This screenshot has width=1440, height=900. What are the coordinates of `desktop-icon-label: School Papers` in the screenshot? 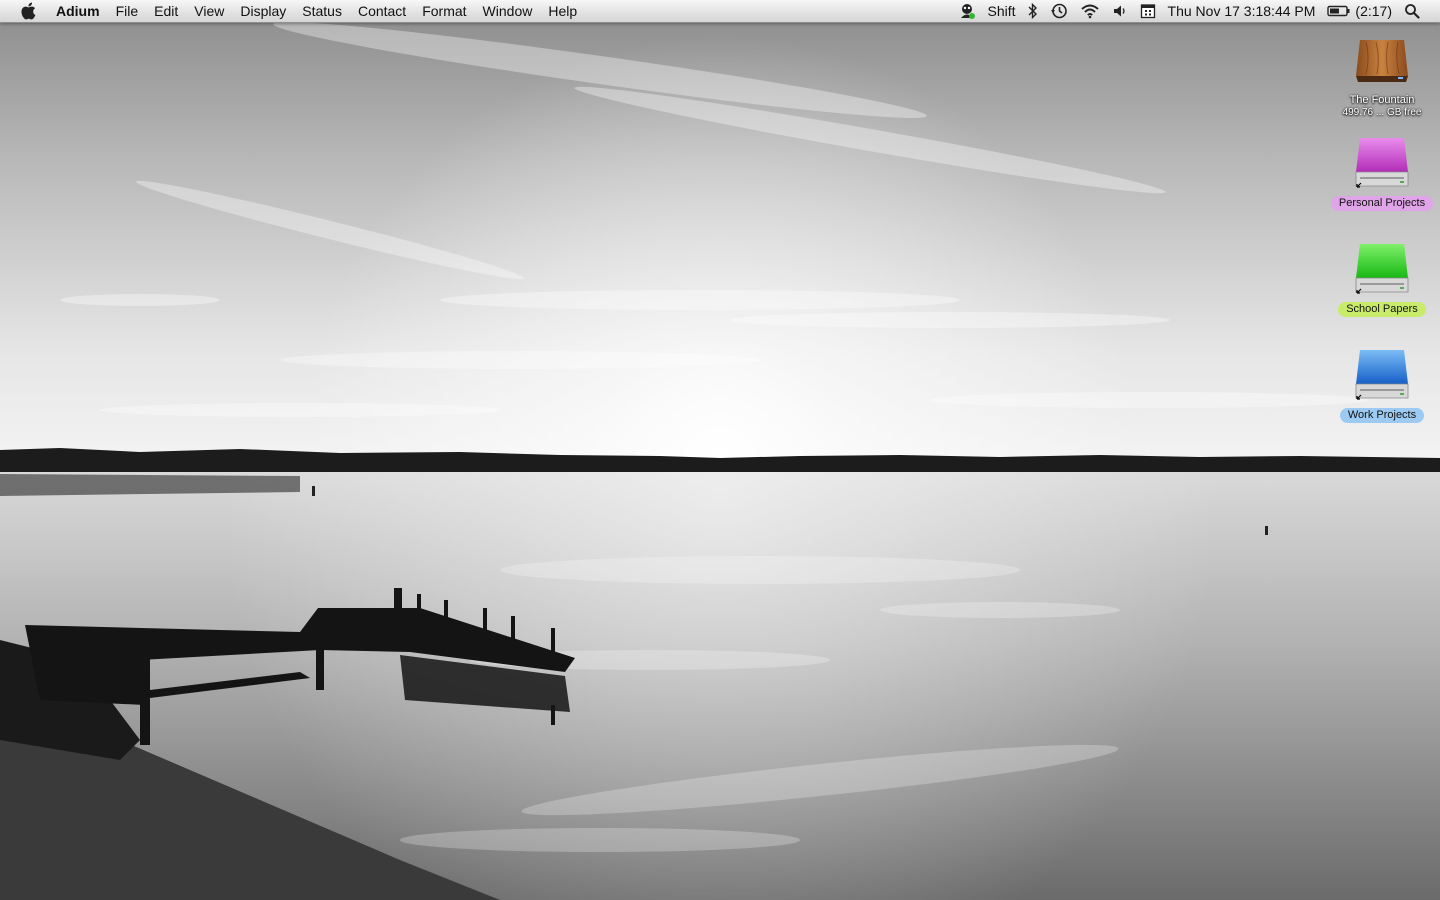 It's located at (1382, 309).